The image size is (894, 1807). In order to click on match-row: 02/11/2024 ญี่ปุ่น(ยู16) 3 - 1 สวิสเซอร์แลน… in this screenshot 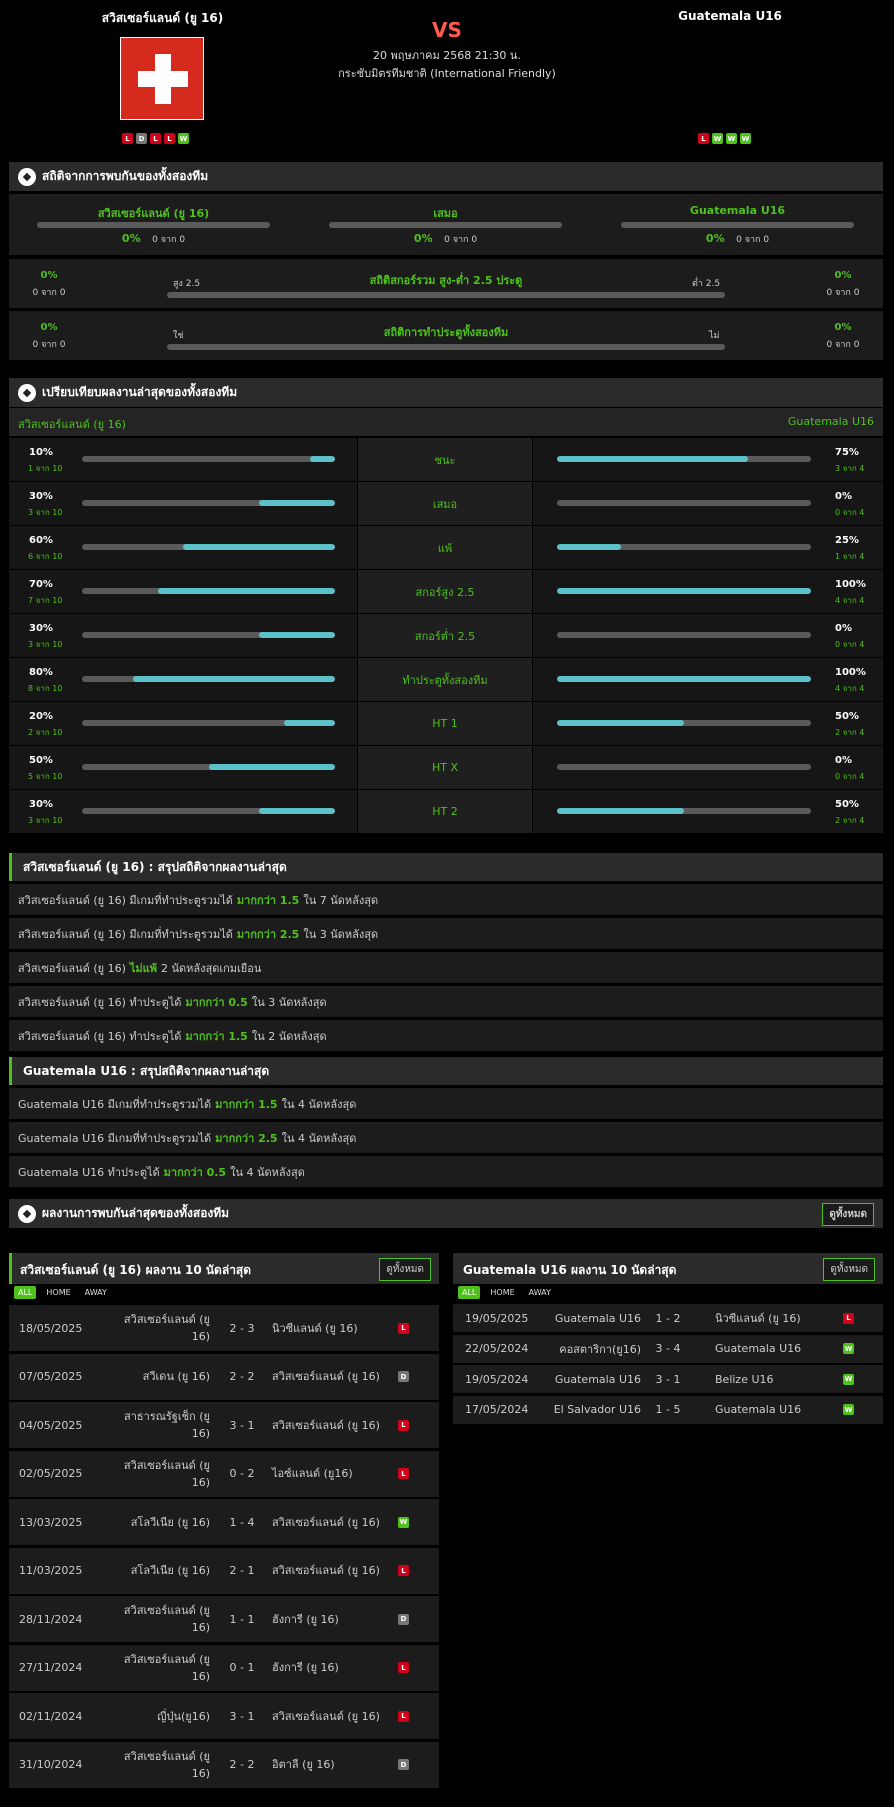, I will do `click(224, 1716)`.